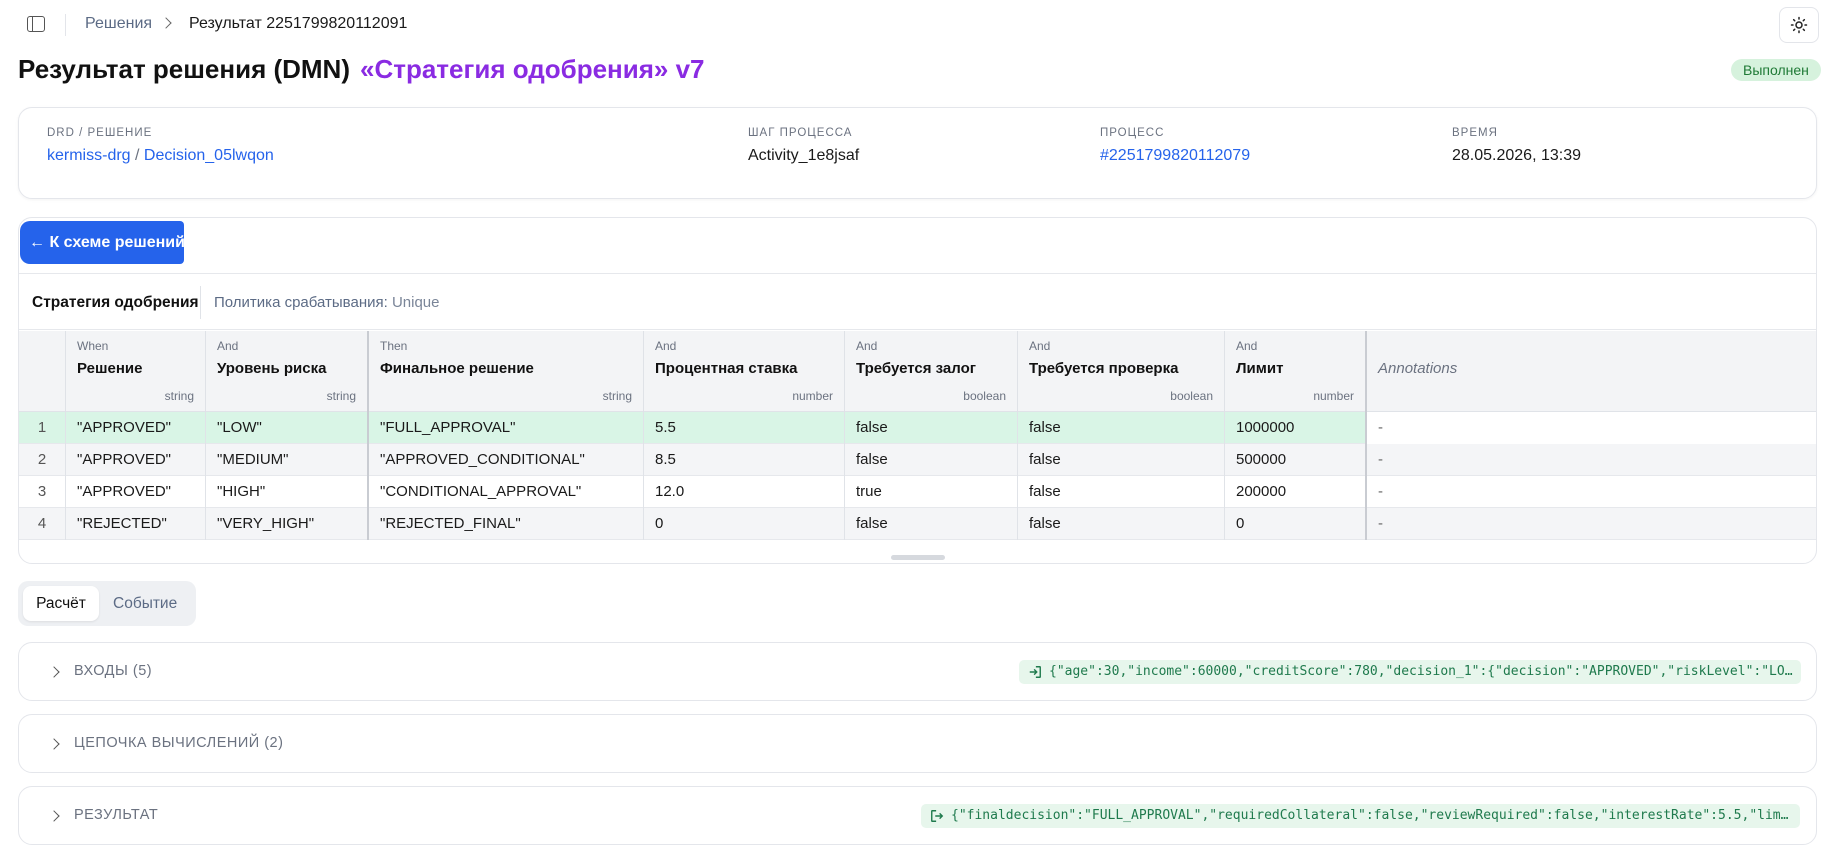 This screenshot has height=848, width=1833. I want to click on drd-link: kermiss-drg, so click(89, 155).